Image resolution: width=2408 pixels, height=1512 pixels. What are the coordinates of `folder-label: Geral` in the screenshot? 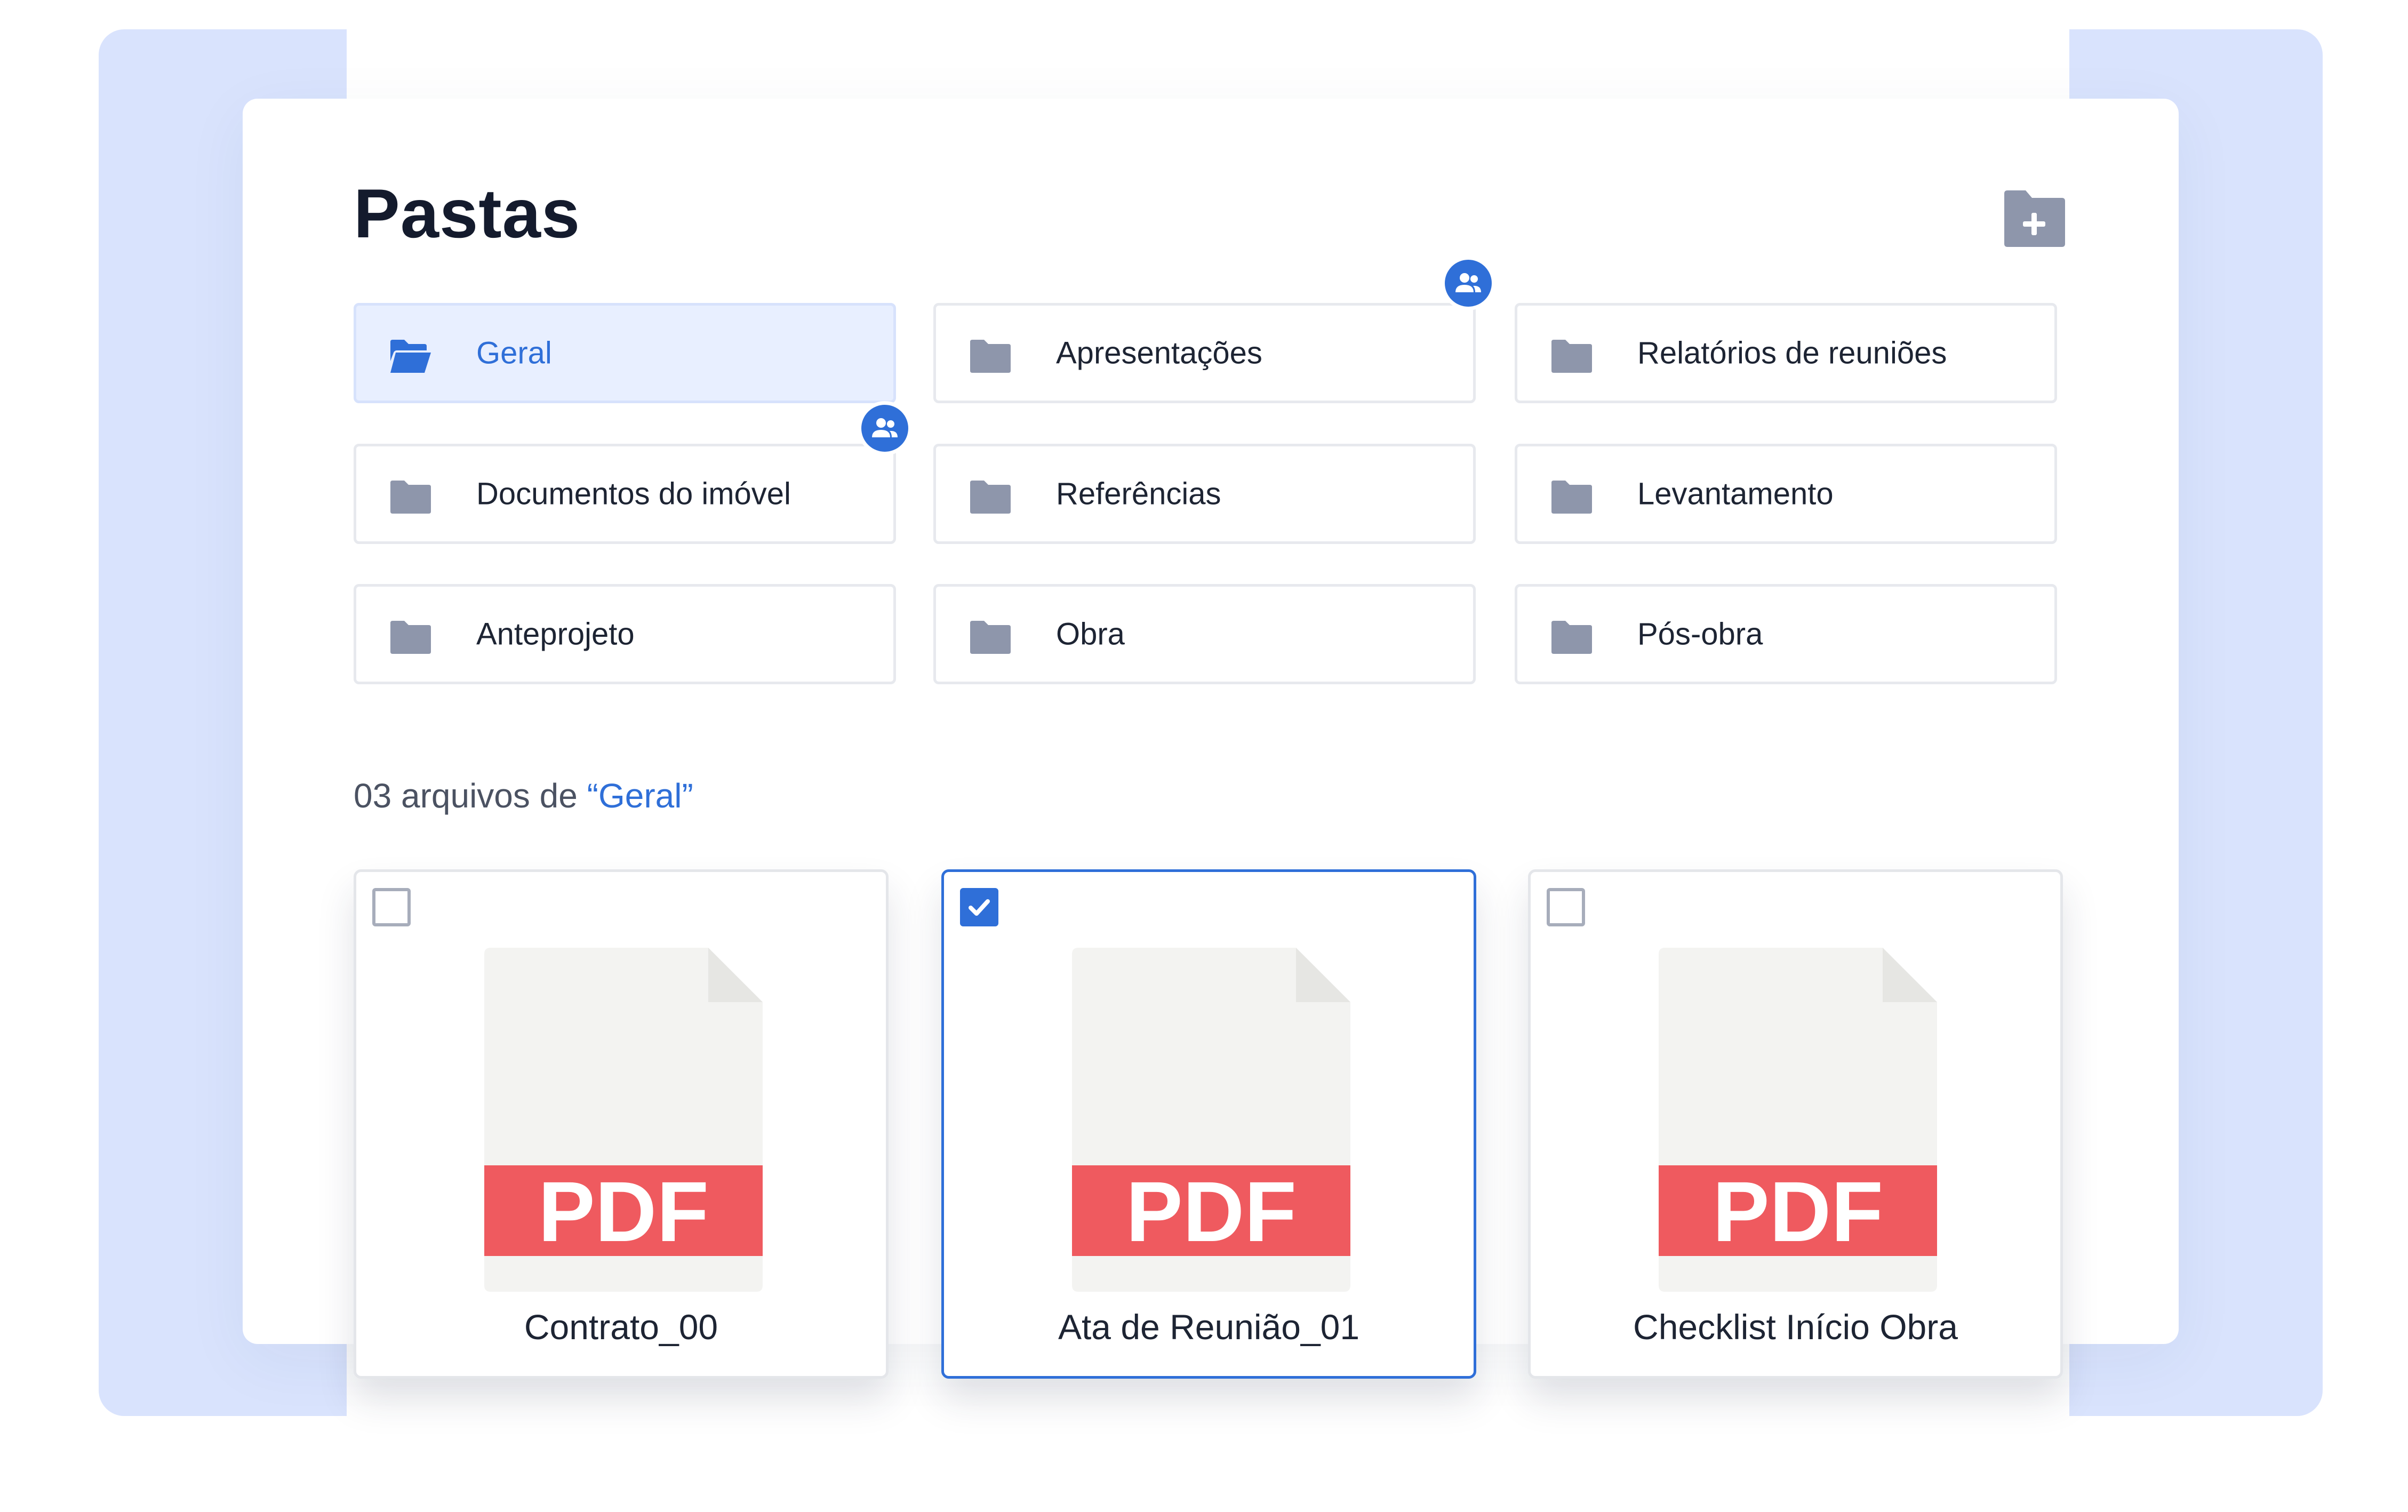 It's located at (514, 353).